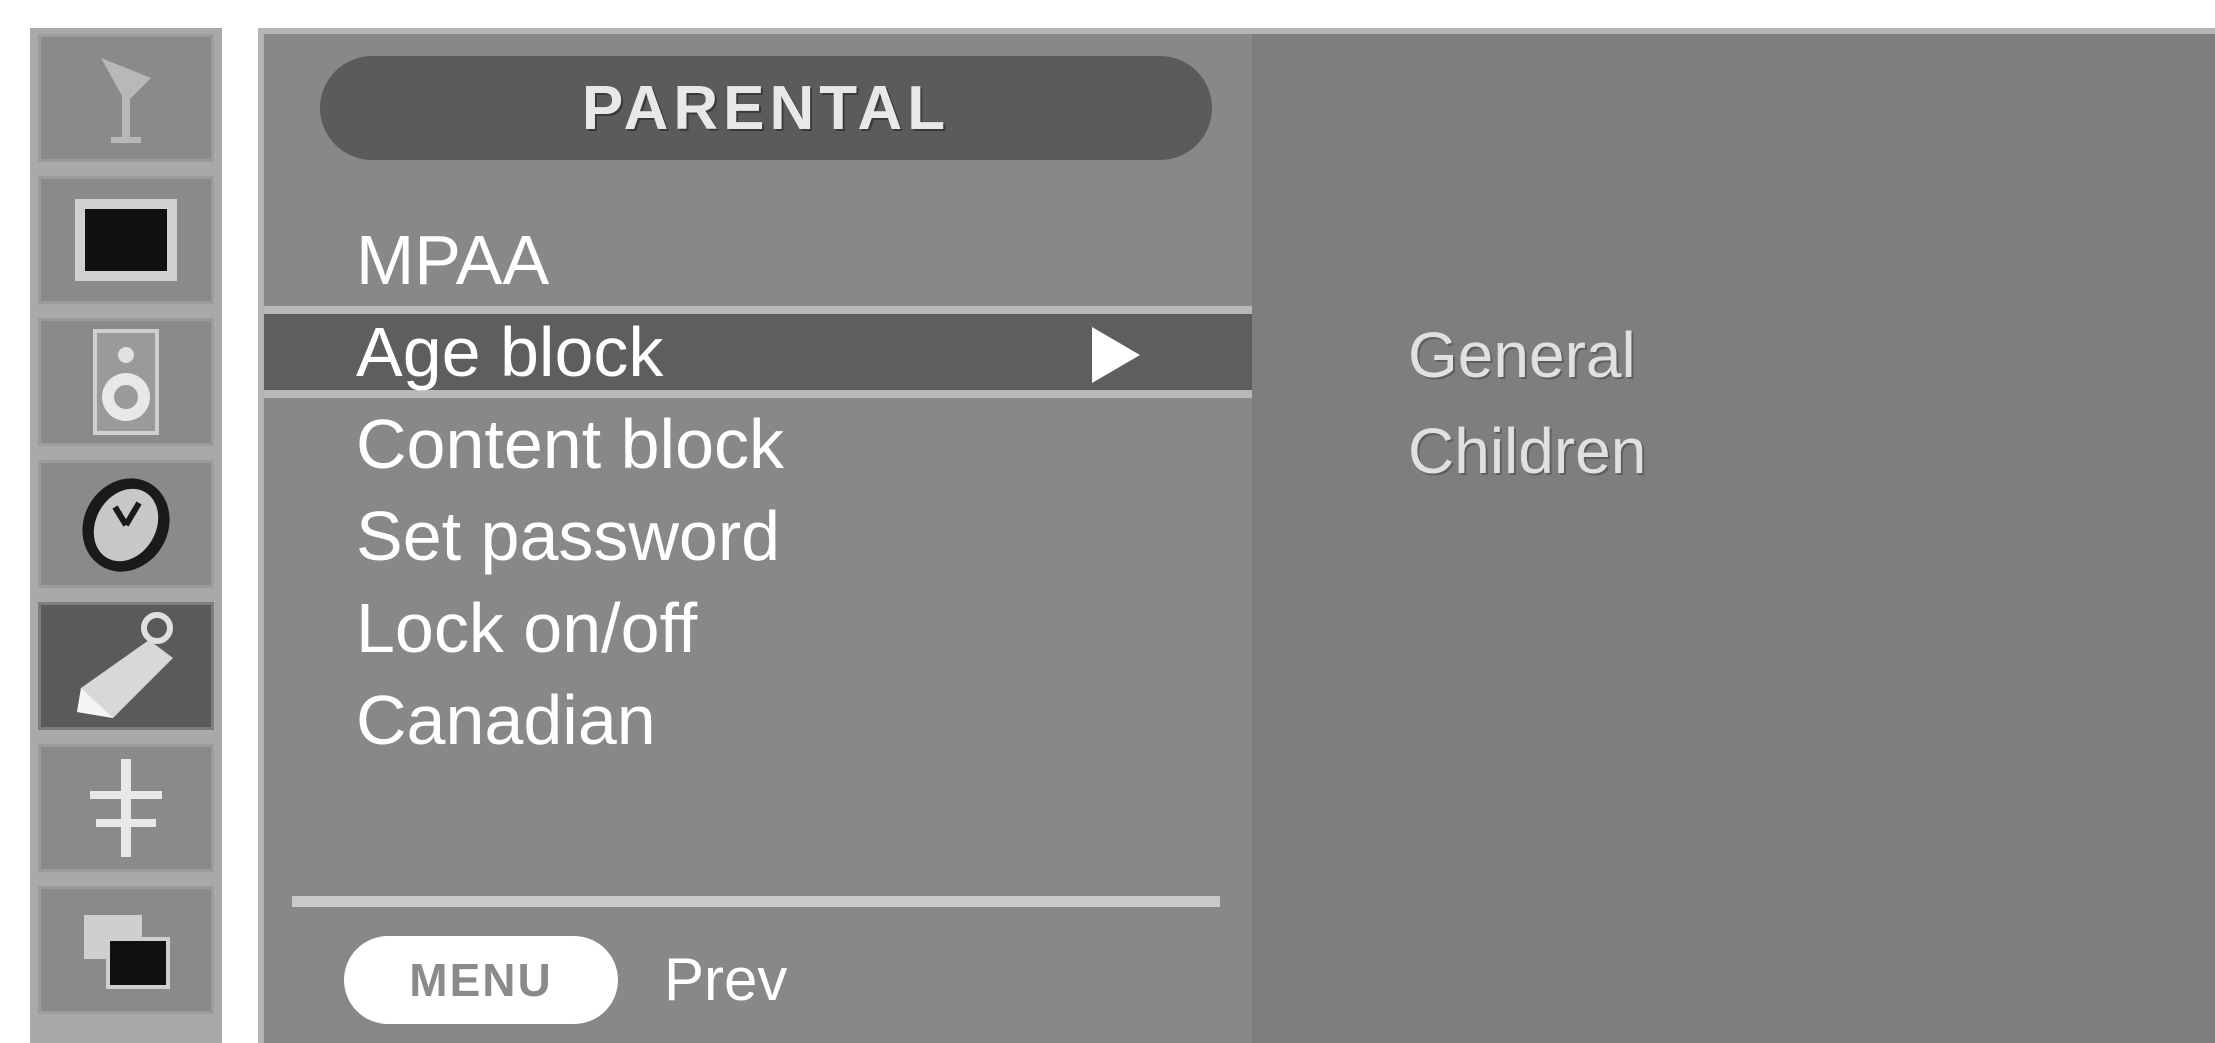 The height and width of the screenshot is (1043, 2215). What do you see at coordinates (1522, 355) in the screenshot?
I see `submenu-item-general: General` at bounding box center [1522, 355].